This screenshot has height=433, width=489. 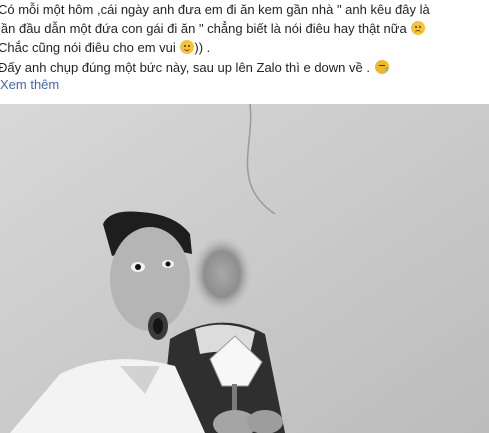 I want to click on sleepy-face-icon, so click(x=381, y=67).